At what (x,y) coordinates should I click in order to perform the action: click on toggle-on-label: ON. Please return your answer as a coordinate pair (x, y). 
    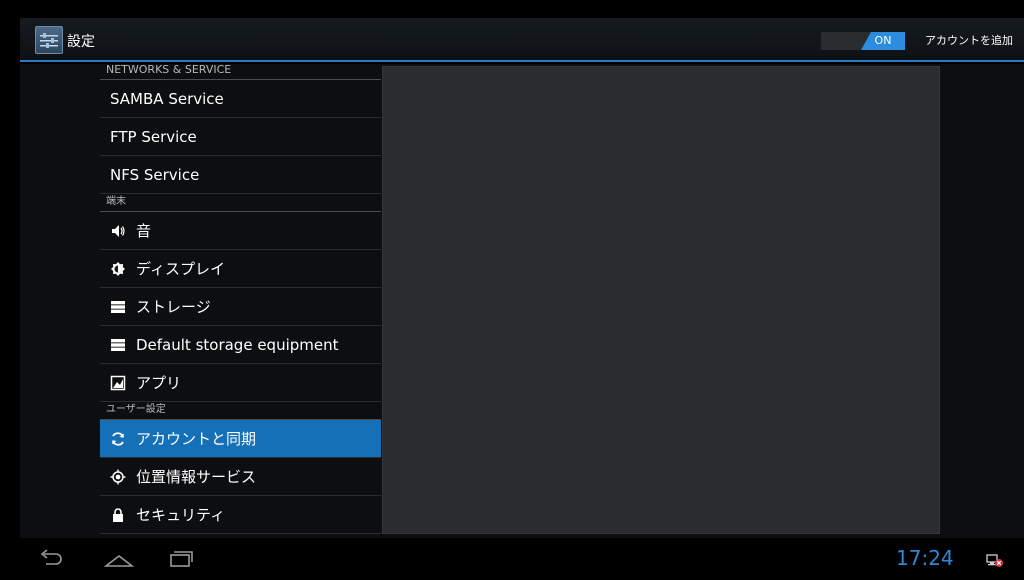
    Looking at the image, I should click on (883, 41).